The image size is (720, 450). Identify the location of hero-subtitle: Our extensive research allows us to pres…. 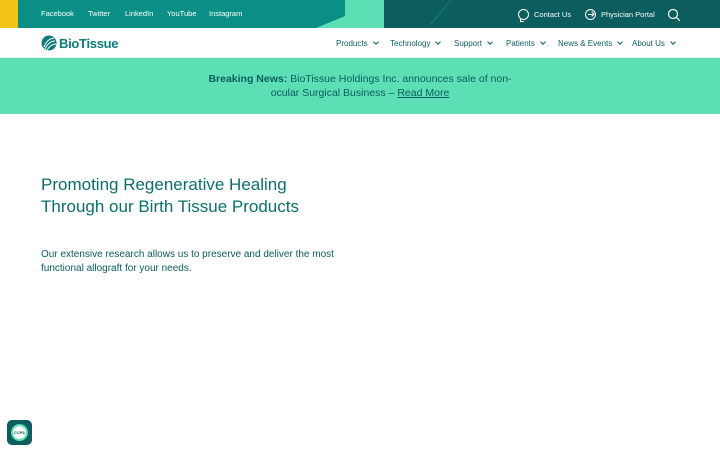
(187, 261).